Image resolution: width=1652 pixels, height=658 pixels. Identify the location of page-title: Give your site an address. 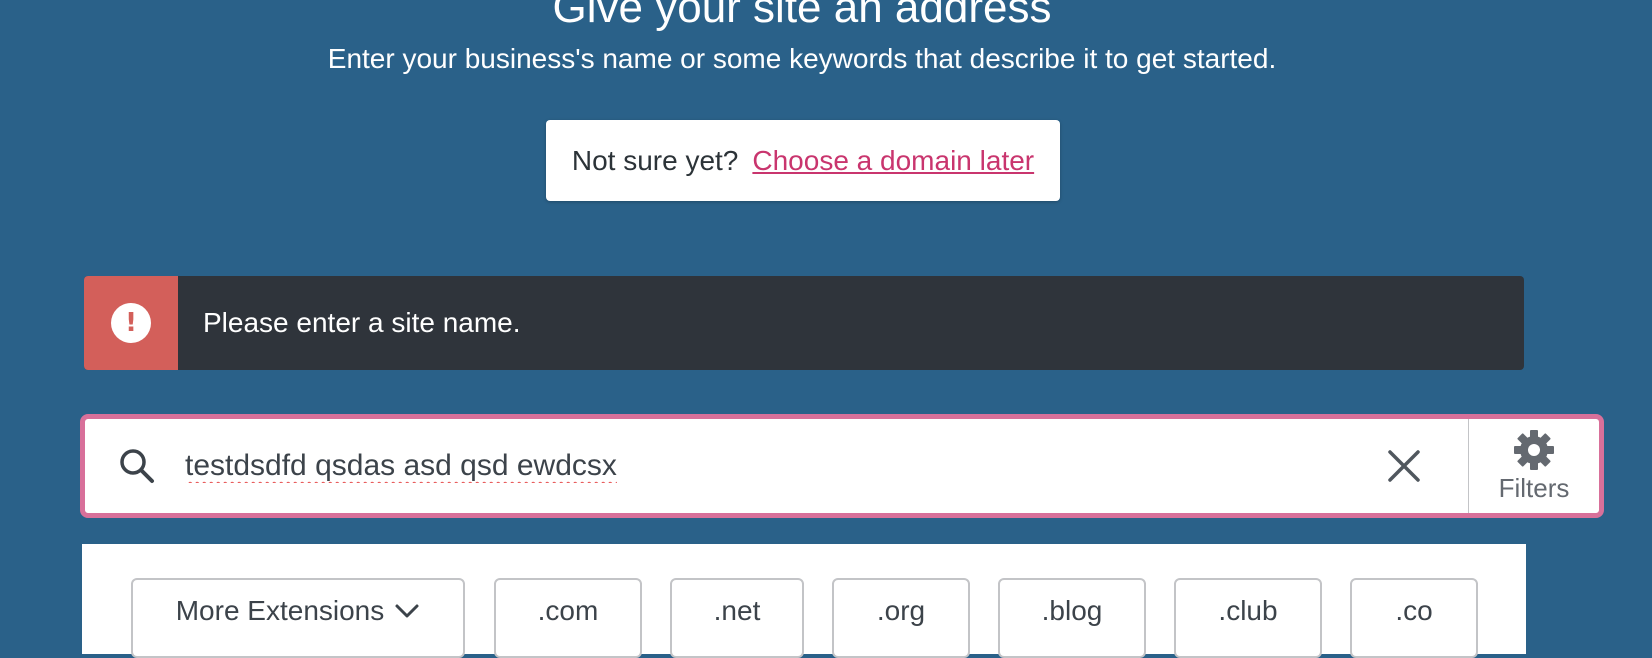
(802, 16).